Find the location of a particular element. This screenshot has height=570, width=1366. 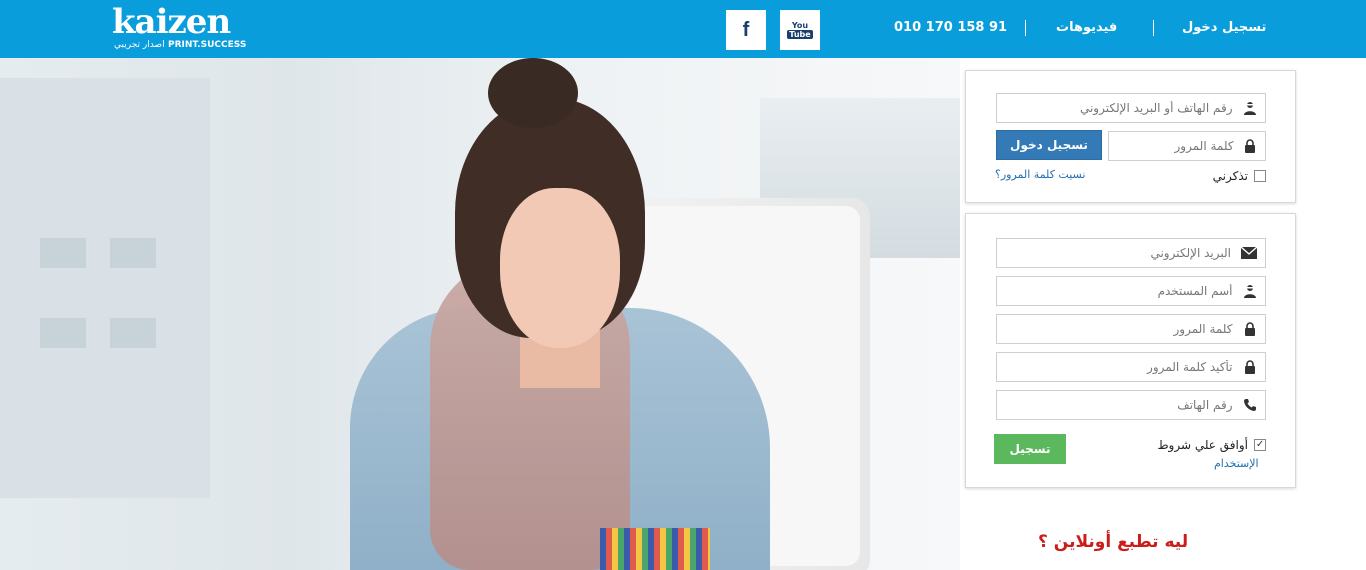

terms-of-use-link: الإستخدام is located at coordinates (1236, 463).